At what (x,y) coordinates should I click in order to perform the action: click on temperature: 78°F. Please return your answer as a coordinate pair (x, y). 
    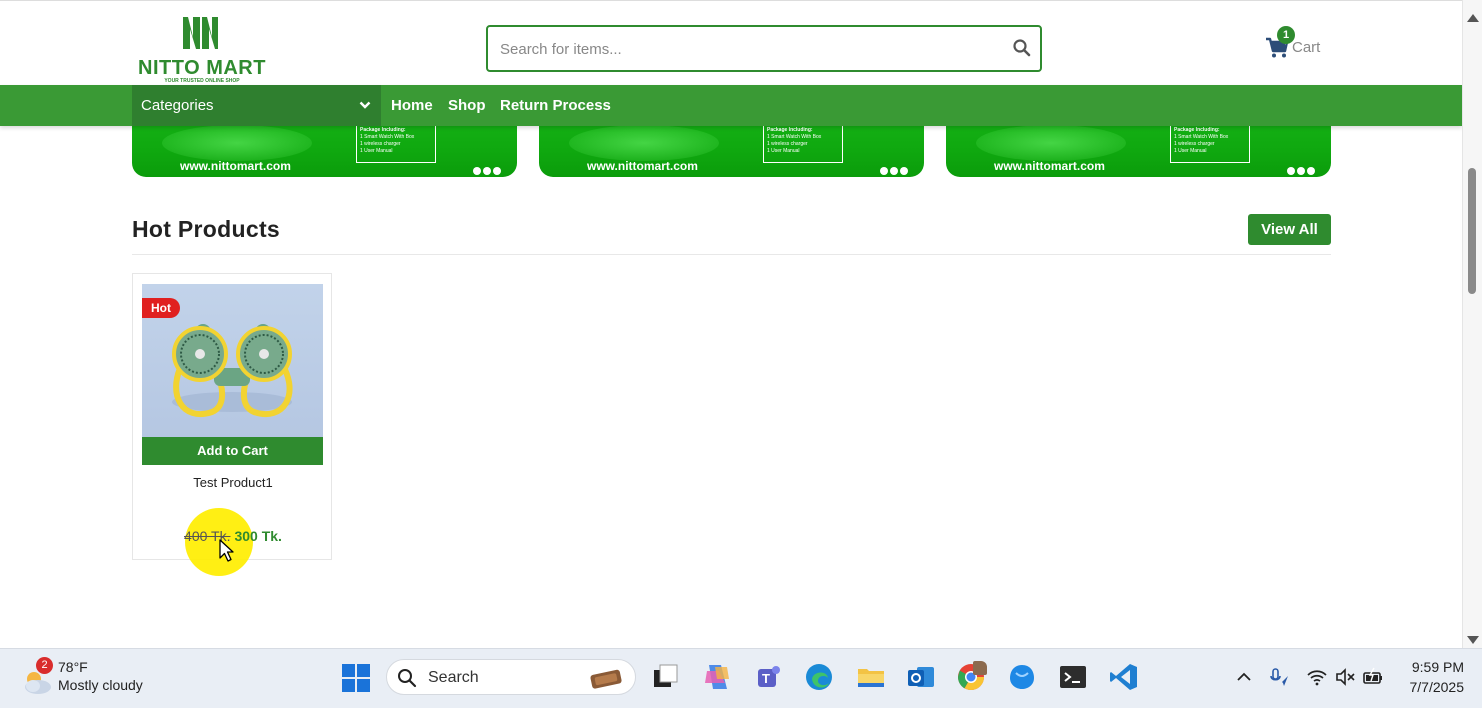
    Looking at the image, I should click on (73, 667).